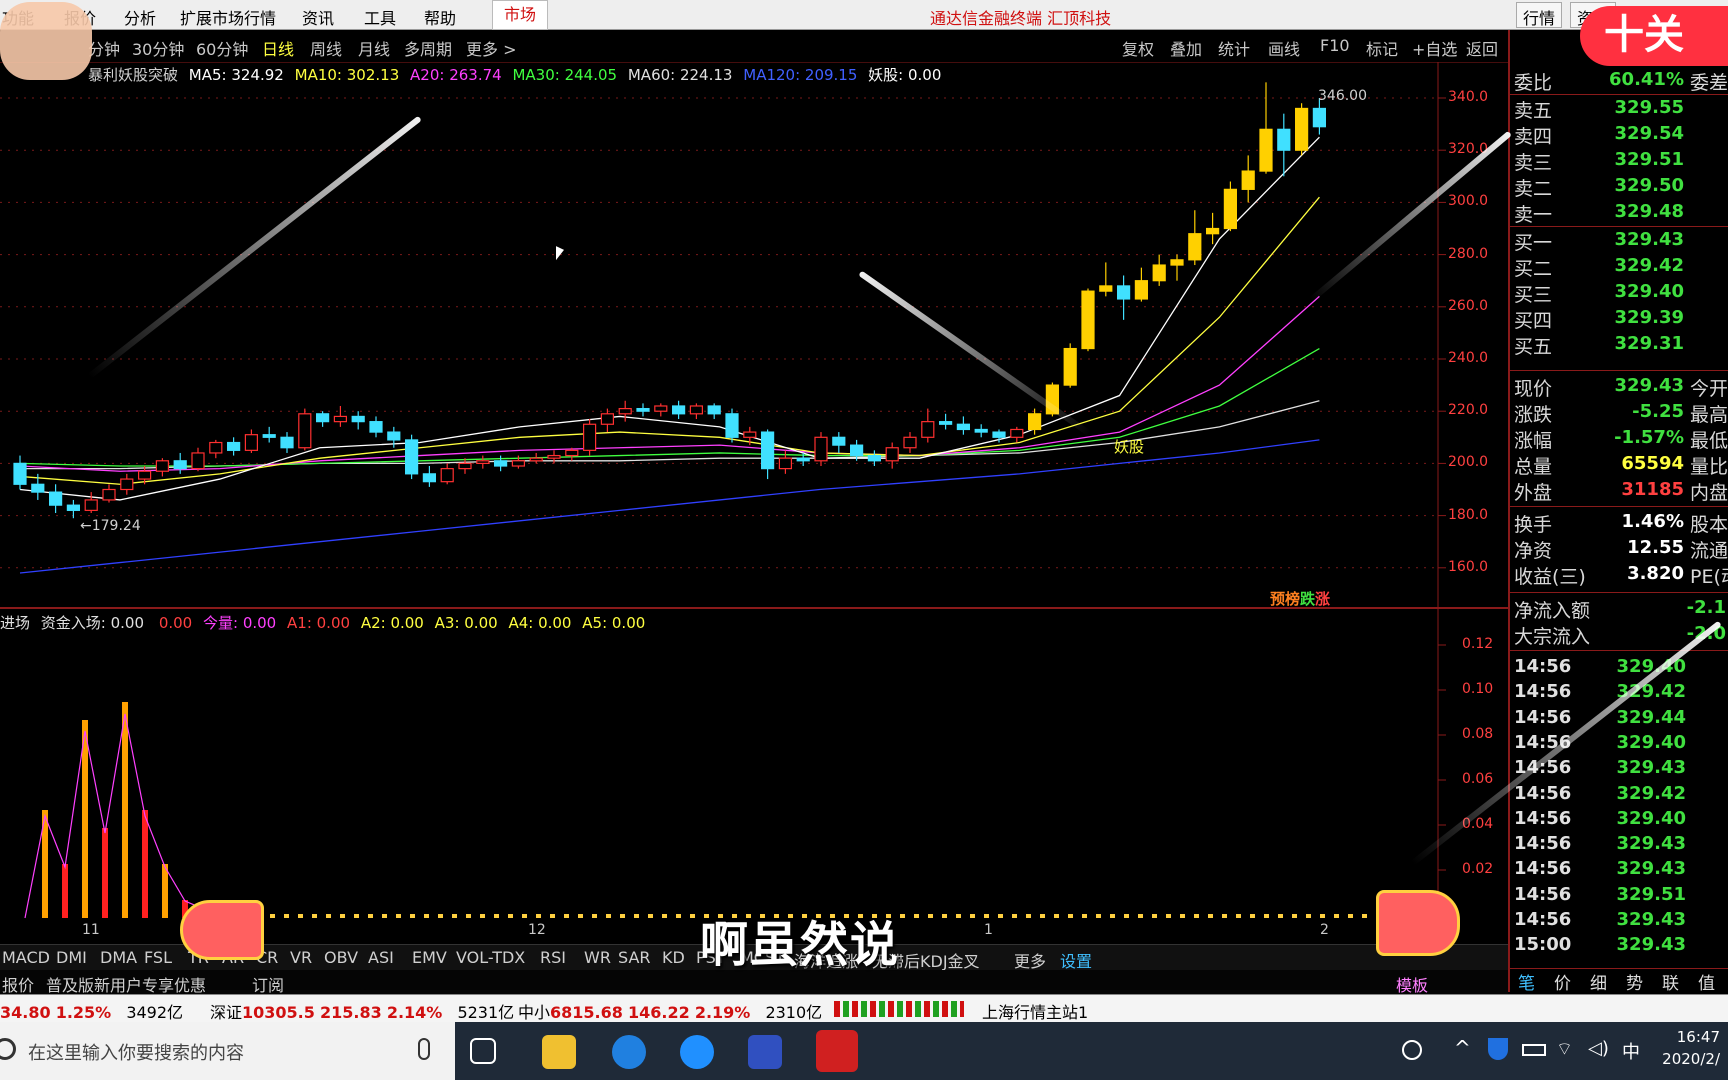 The image size is (1728, 1080). What do you see at coordinates (1619, 109) in the screenshot?
I see `ask-row: 卖五 329.55` at bounding box center [1619, 109].